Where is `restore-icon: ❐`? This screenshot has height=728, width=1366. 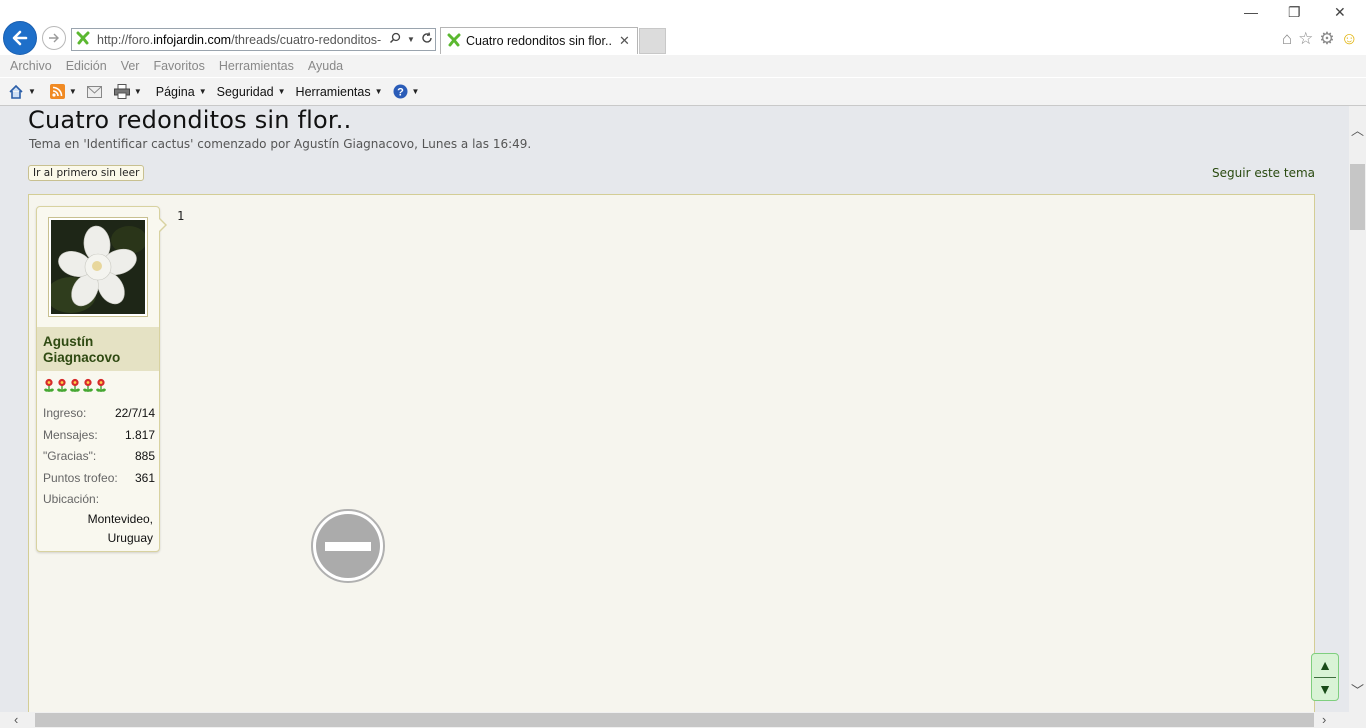
restore-icon: ❐ is located at coordinates (1294, 12).